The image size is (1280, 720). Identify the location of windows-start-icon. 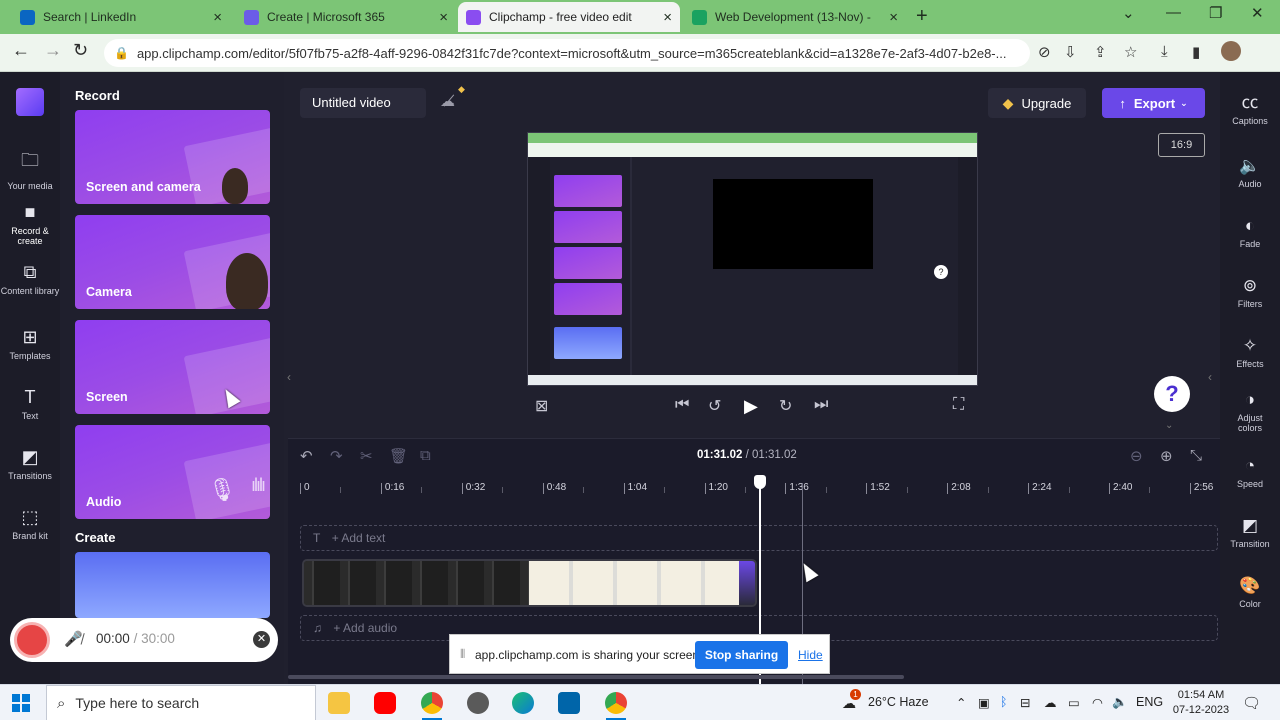
(21, 703).